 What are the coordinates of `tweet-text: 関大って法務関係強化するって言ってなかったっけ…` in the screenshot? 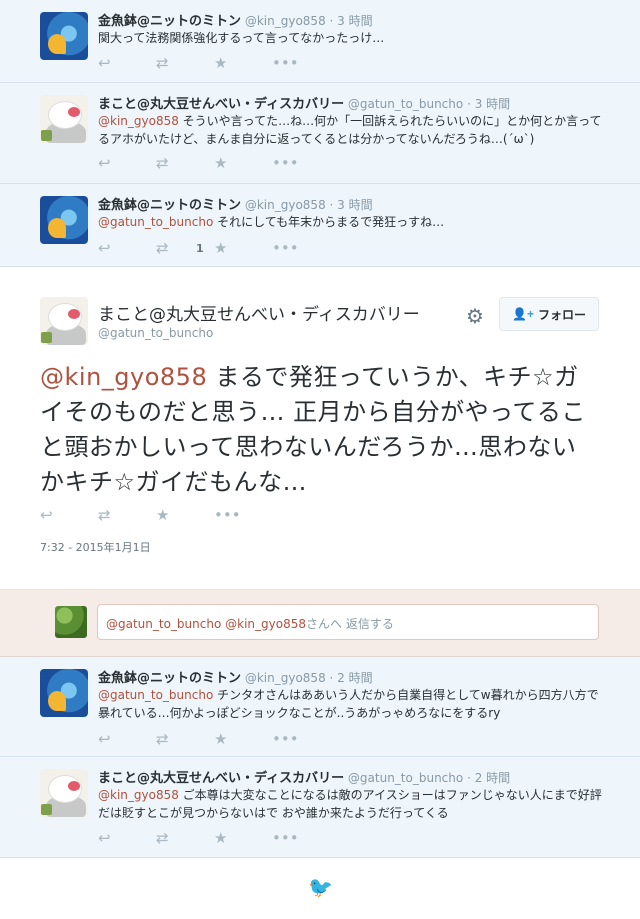 It's located at (350, 38).